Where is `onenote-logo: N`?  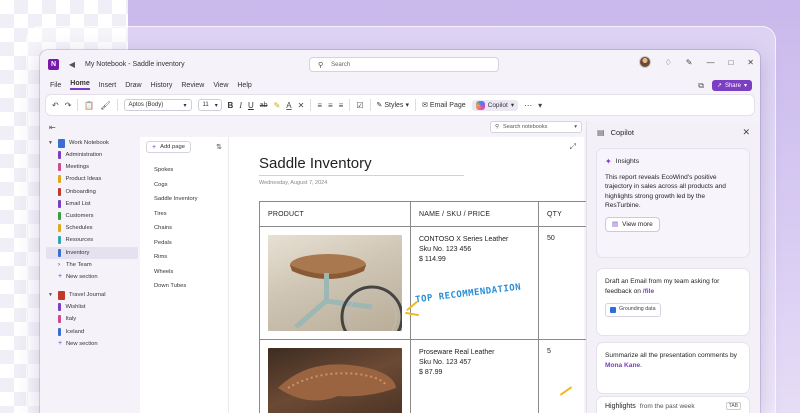
onenote-logo: N is located at coordinates (53, 64).